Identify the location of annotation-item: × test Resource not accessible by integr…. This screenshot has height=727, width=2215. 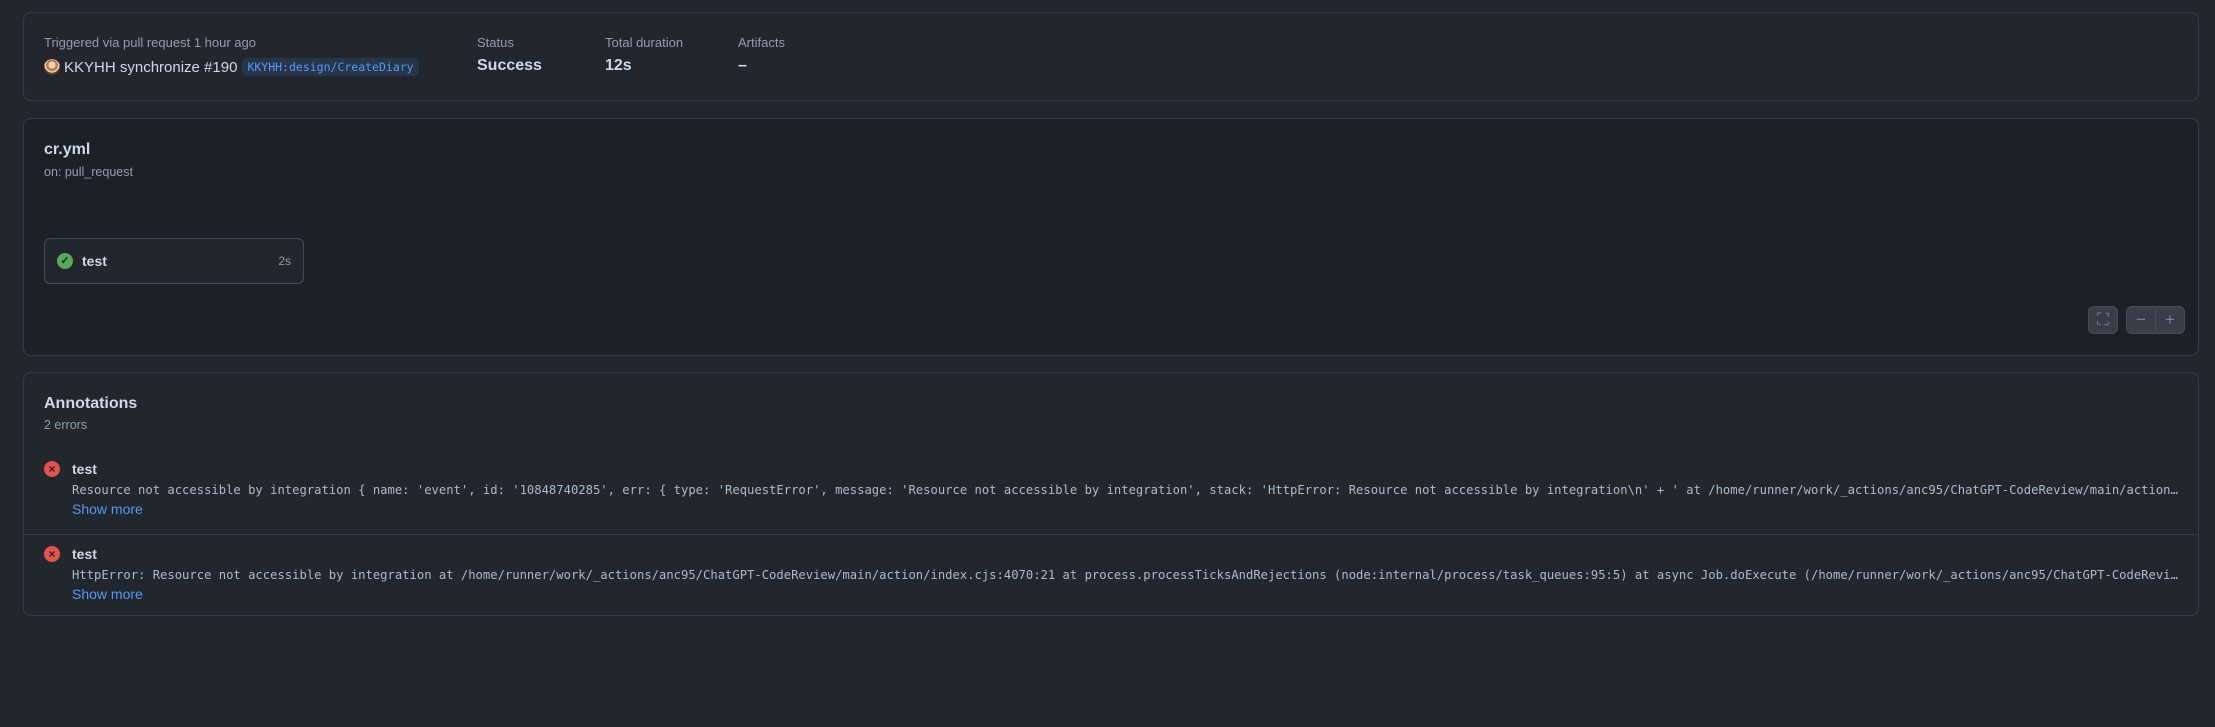
(1111, 491).